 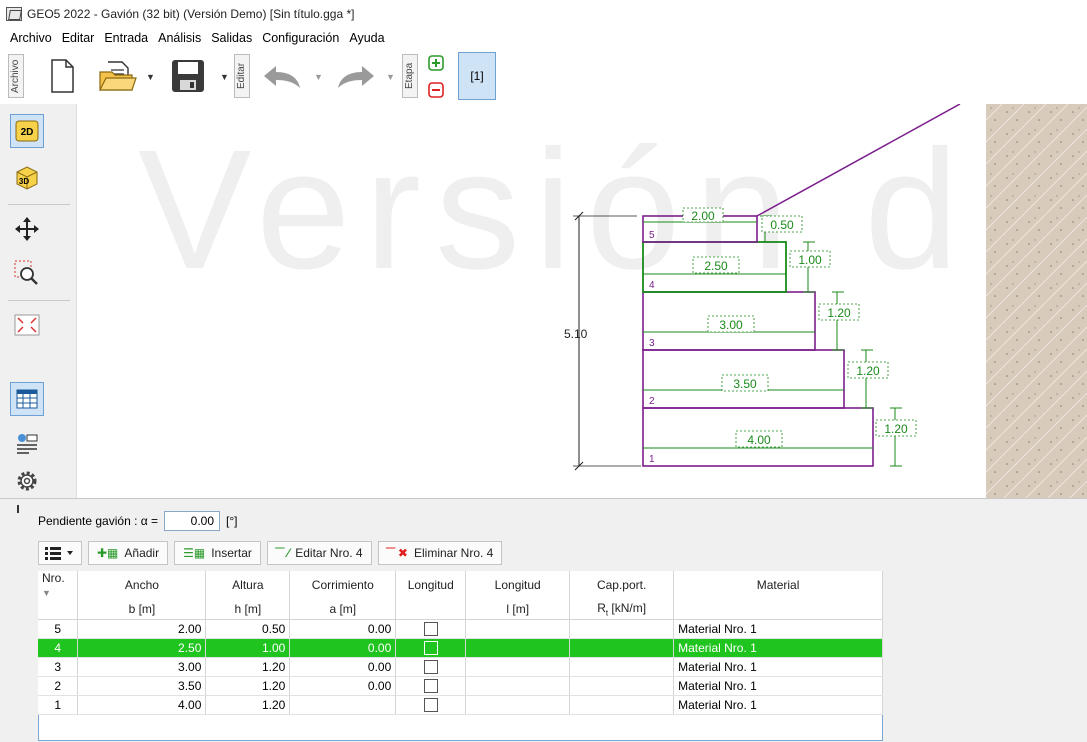 I want to click on add-button: ✚▦ Añadir, so click(x=128, y=553).